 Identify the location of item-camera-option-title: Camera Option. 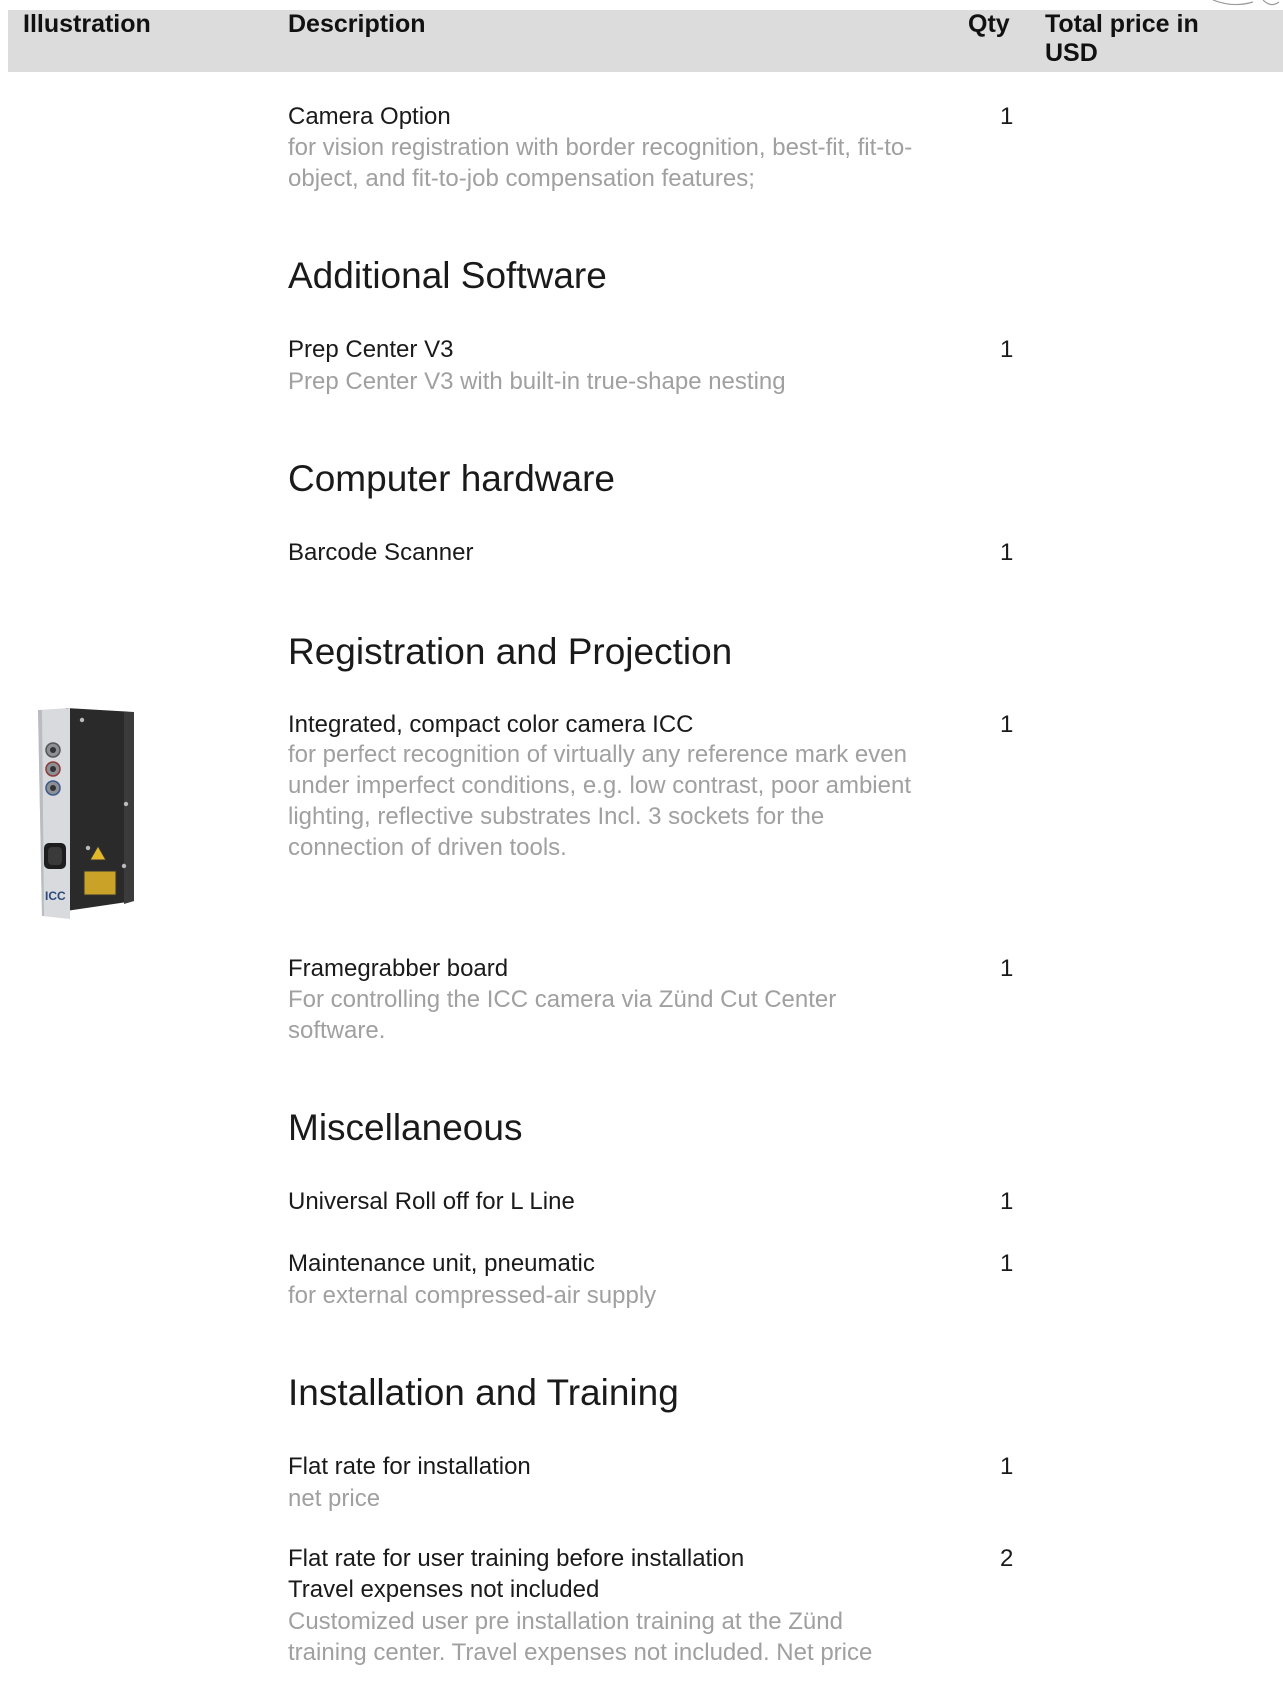
(369, 116).